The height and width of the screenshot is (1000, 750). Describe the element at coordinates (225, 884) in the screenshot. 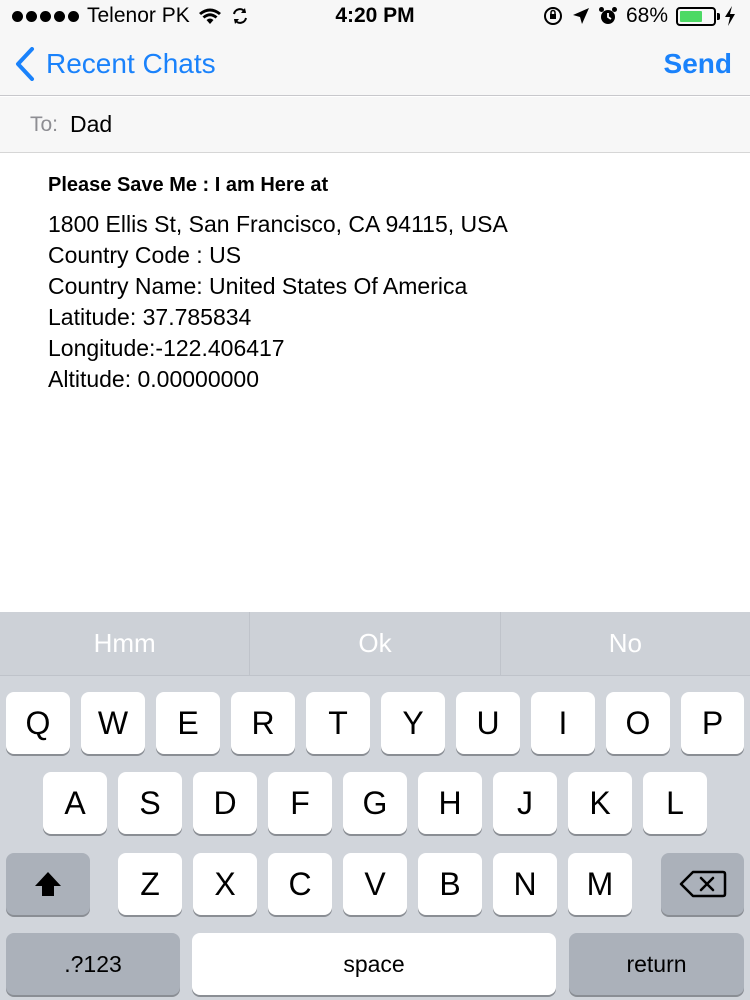

I see `key-x: X` at that location.